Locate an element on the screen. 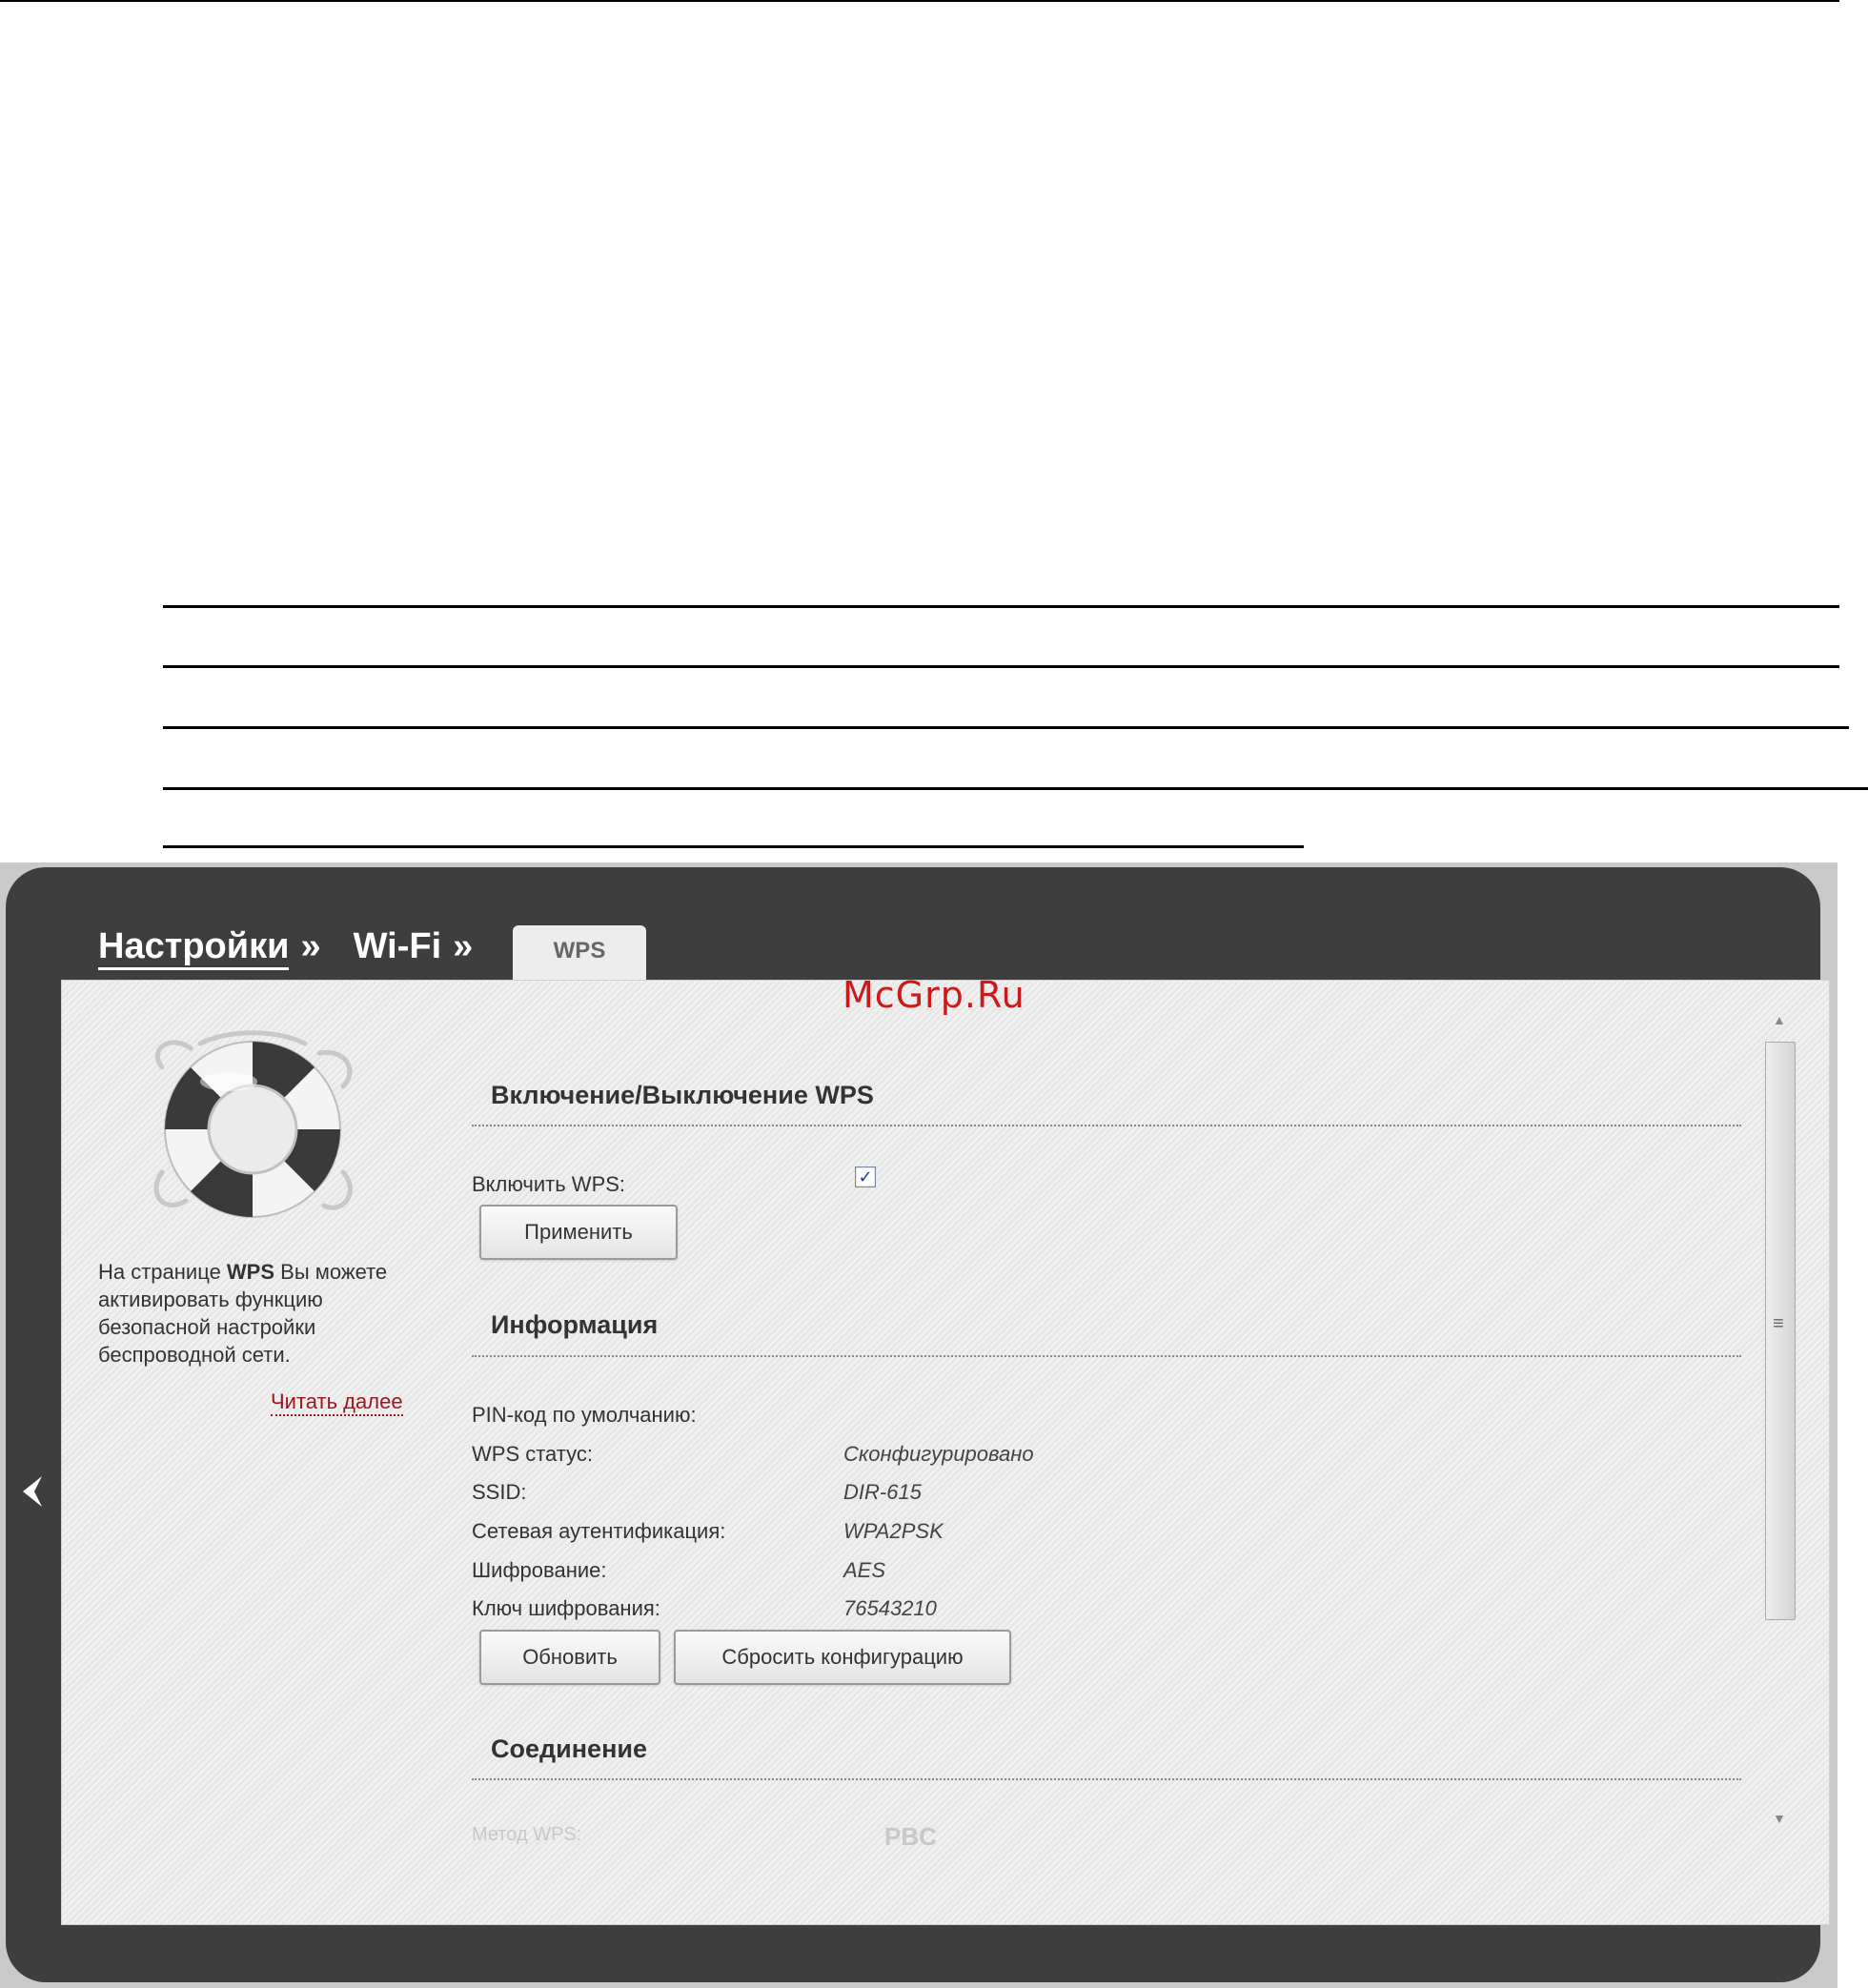  breadcrumb-settings: Настройки is located at coordinates (194, 948).